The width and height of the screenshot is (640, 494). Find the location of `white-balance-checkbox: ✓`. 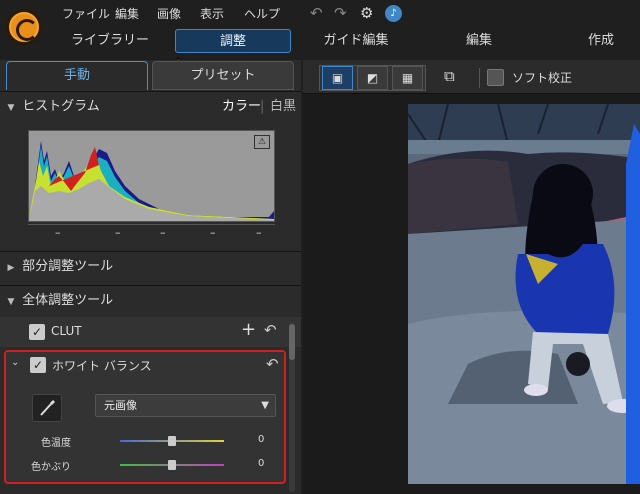

white-balance-checkbox: ✓ is located at coordinates (38, 365).